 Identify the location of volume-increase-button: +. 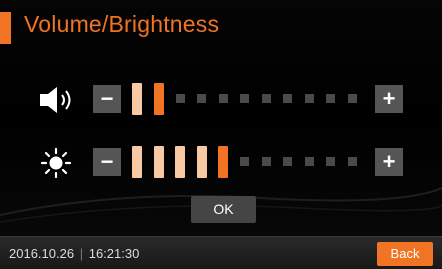
(389, 99).